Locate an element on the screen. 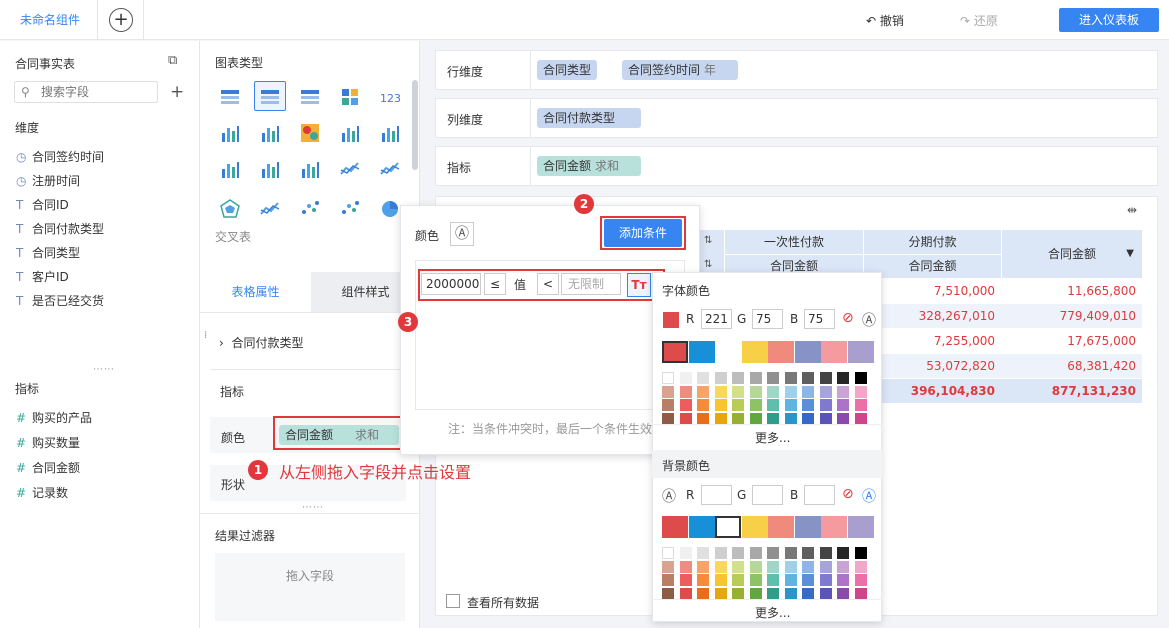 This screenshot has height=628, width=1169. field-item: T 是否已经交货 is located at coordinates (60, 301).